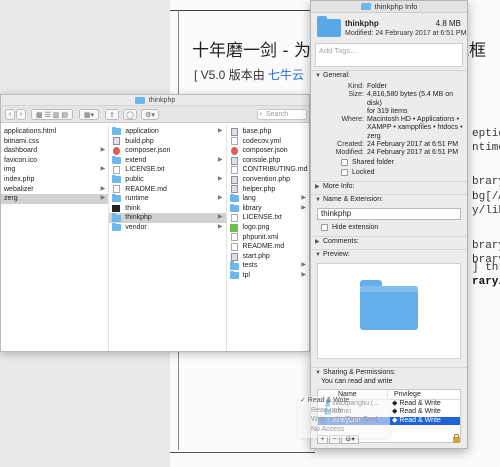  I want to click on list-item: extend ▶, so click(167, 160).